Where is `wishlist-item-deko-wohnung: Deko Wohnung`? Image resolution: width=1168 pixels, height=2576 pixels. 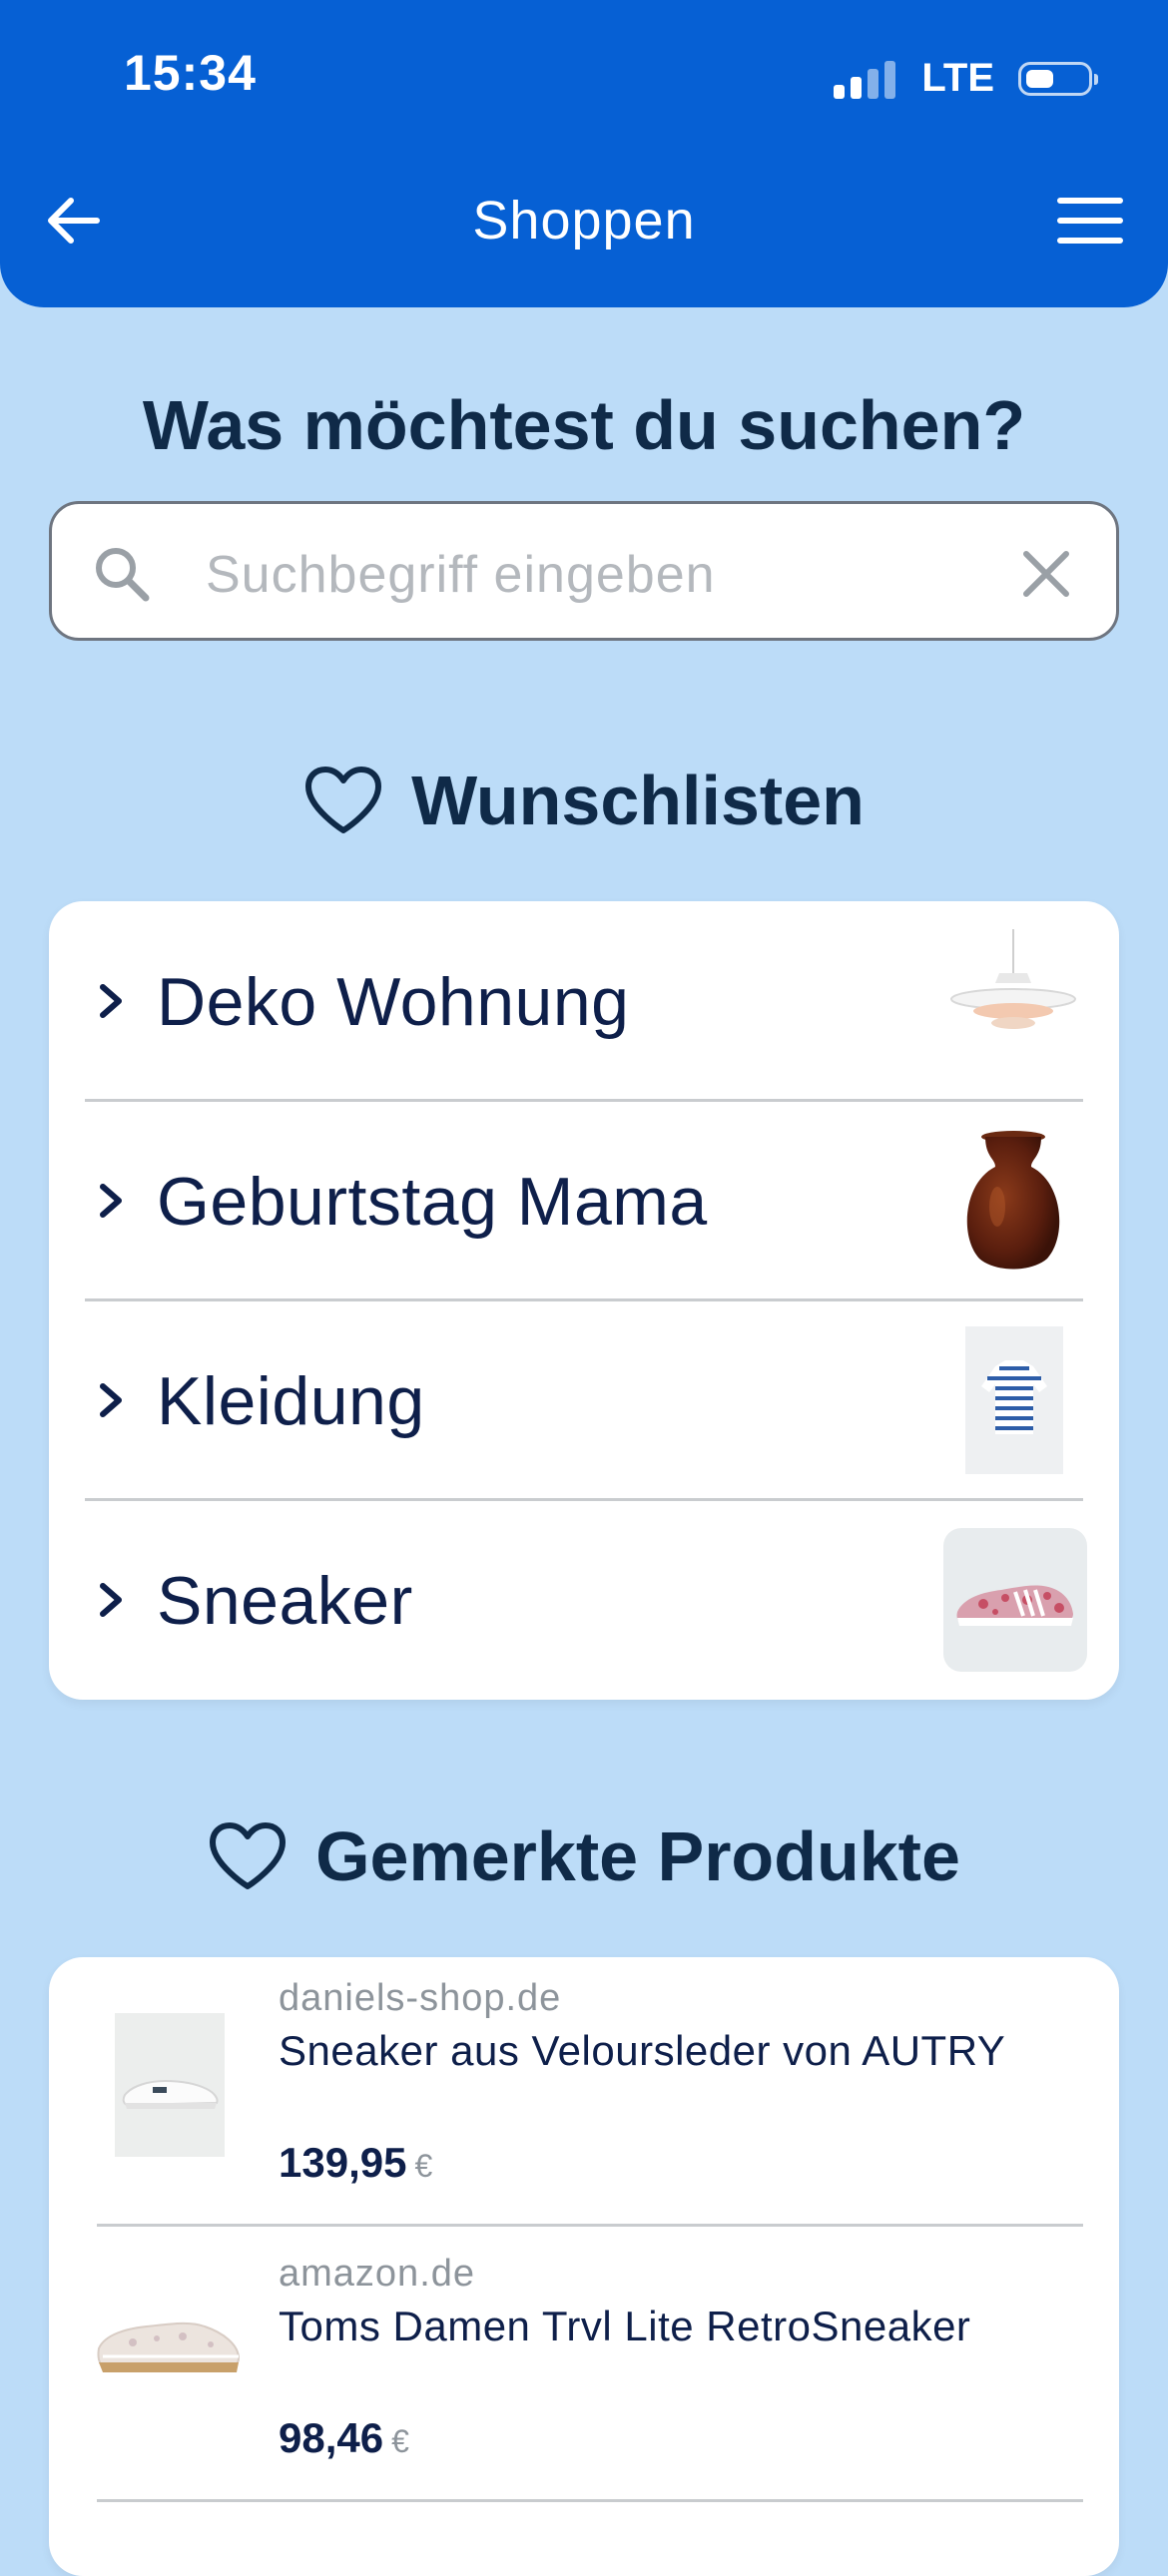 wishlist-item-deko-wohnung: Deko Wohnung is located at coordinates (584, 1001).